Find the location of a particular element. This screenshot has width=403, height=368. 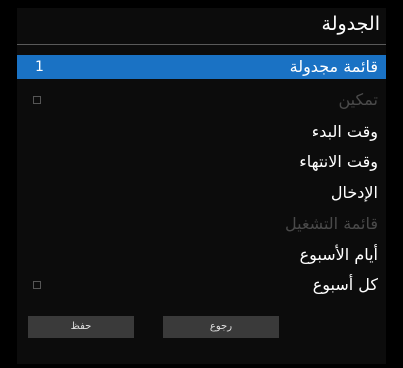

menu-item-label: قائمة التشغيل is located at coordinates (331, 223).